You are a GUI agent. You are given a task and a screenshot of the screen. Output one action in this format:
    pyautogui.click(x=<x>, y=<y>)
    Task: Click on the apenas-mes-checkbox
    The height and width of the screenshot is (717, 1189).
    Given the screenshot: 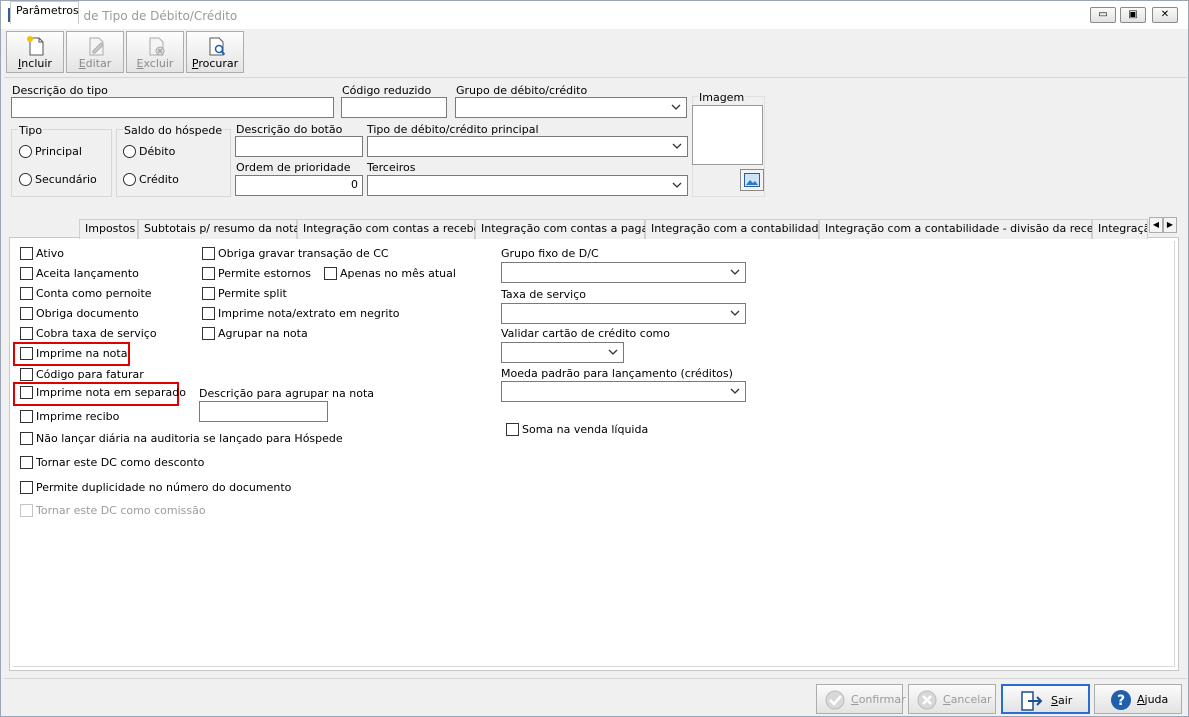 What is the action you would take?
    pyautogui.click(x=330, y=273)
    